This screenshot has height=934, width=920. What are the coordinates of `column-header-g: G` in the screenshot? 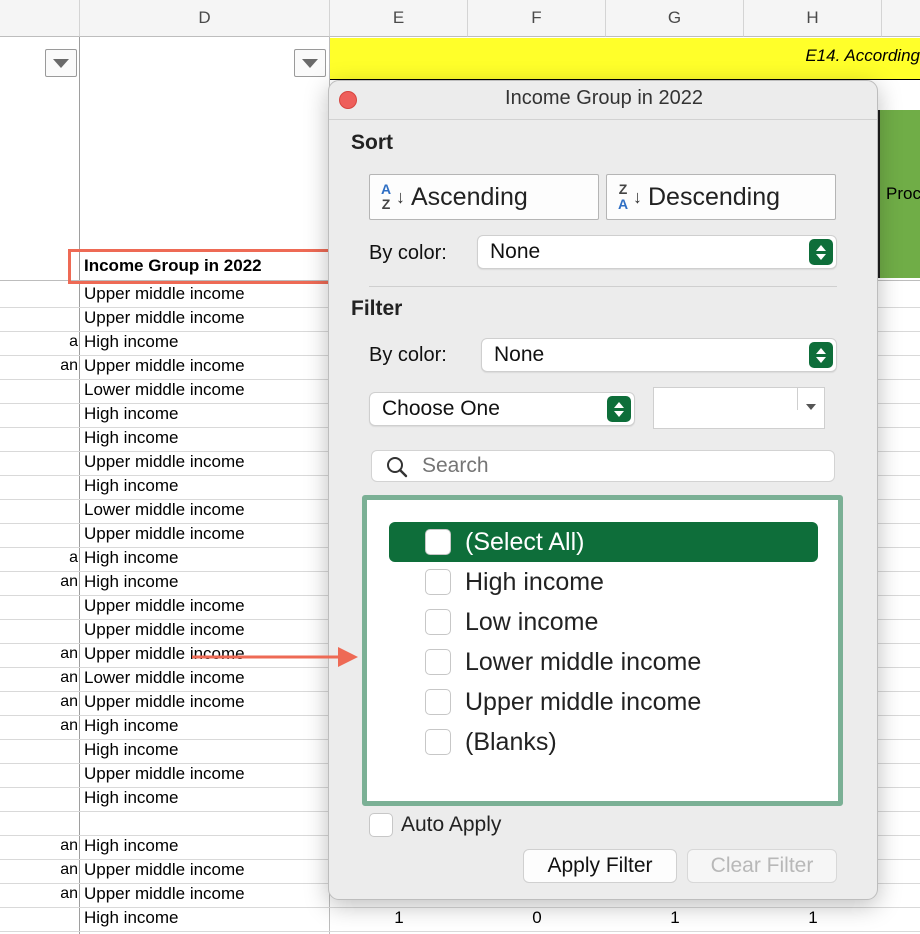 It's located at (675, 18).